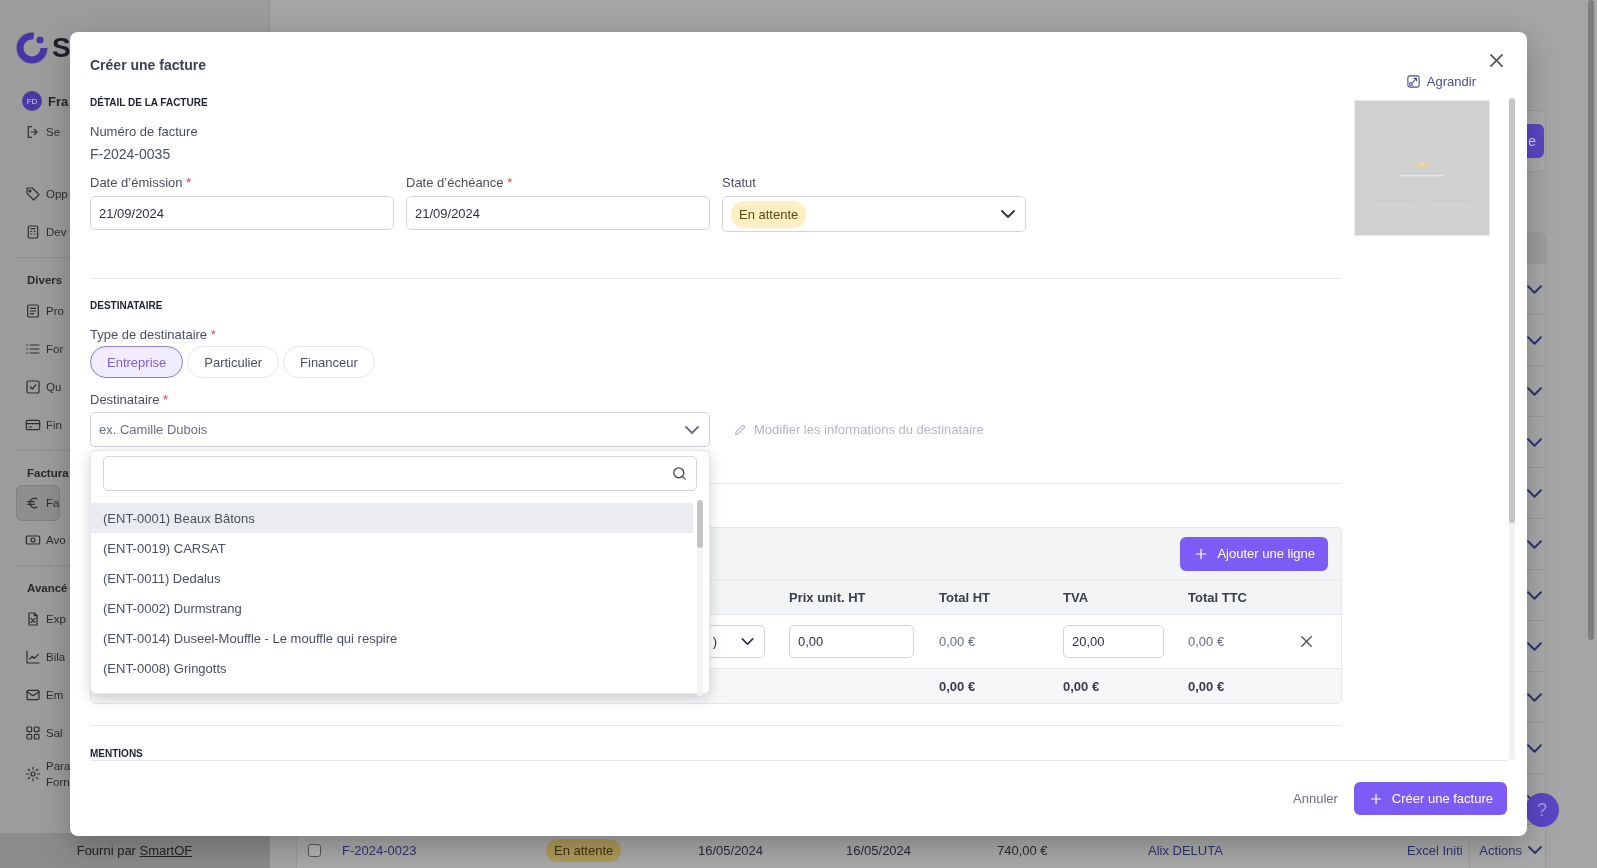 Image resolution: width=1597 pixels, height=868 pixels. What do you see at coordinates (33, 733) in the screenshot?
I see `grid-icon` at bounding box center [33, 733].